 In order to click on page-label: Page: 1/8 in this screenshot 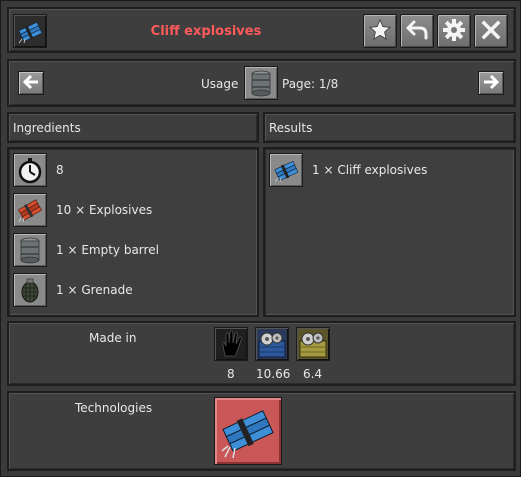, I will do `click(310, 84)`.